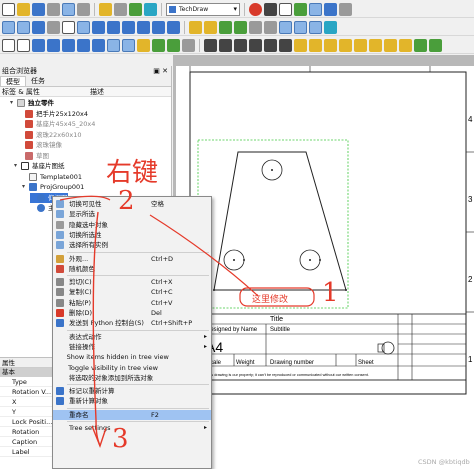  What do you see at coordinates (315, 9) in the screenshot?
I see `debug-icon` at bounding box center [315, 9].